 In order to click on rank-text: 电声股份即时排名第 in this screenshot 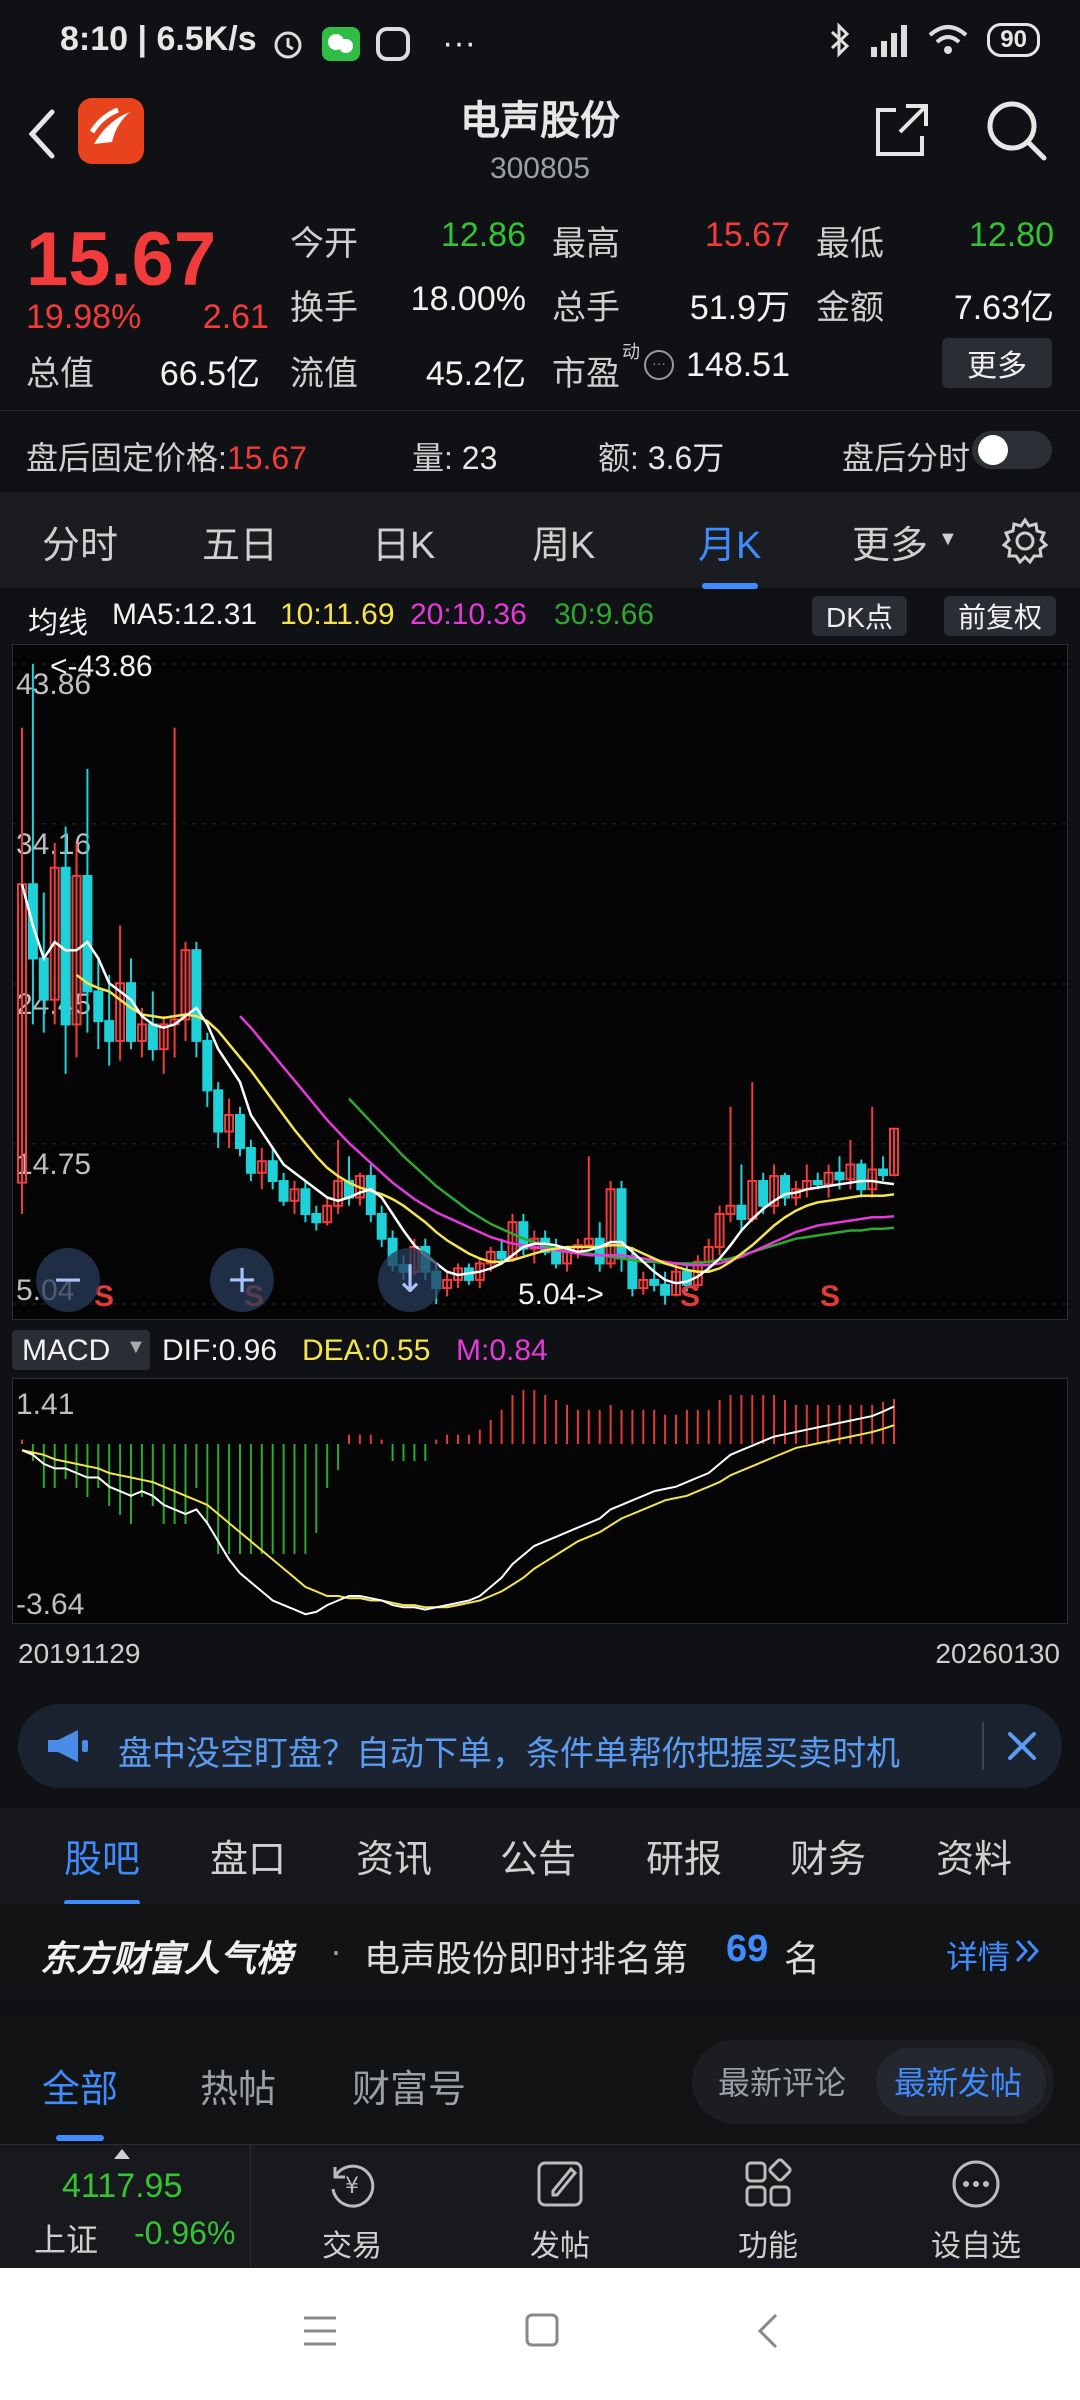, I will do `click(526, 1958)`.